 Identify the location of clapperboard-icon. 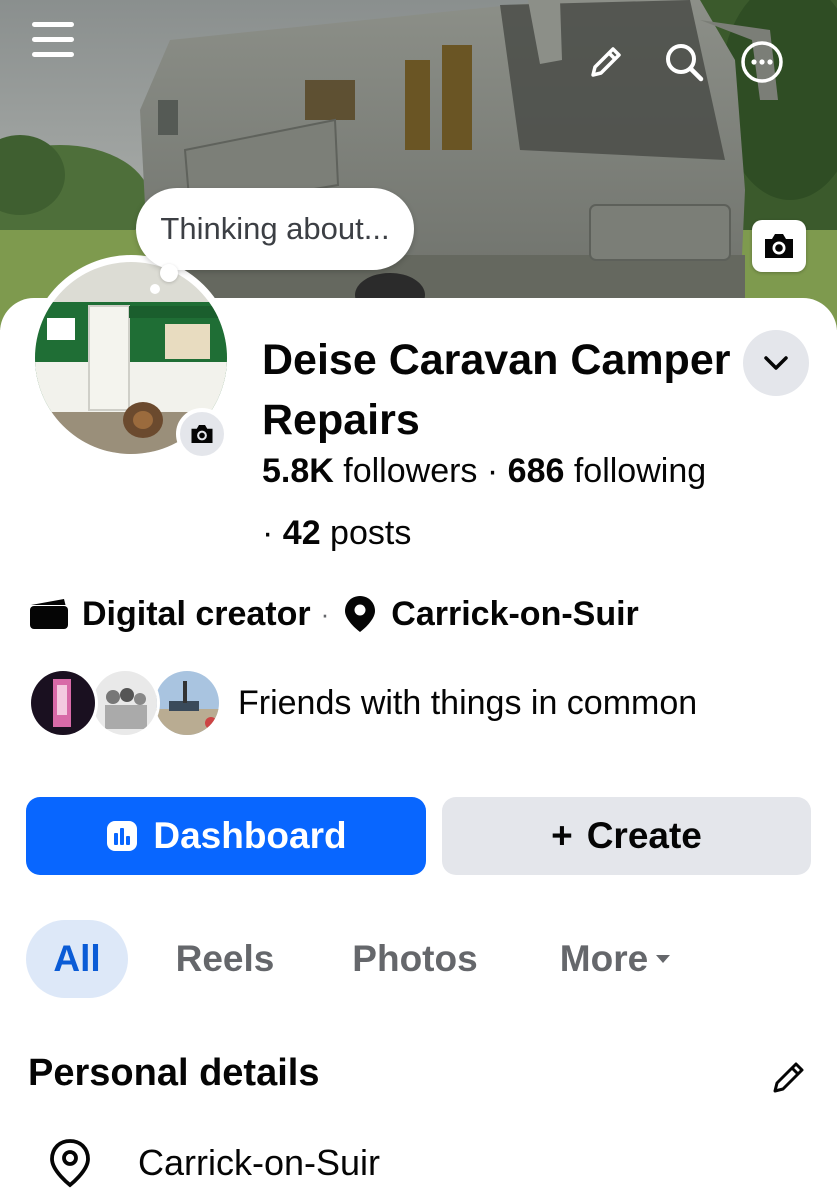
(49, 614).